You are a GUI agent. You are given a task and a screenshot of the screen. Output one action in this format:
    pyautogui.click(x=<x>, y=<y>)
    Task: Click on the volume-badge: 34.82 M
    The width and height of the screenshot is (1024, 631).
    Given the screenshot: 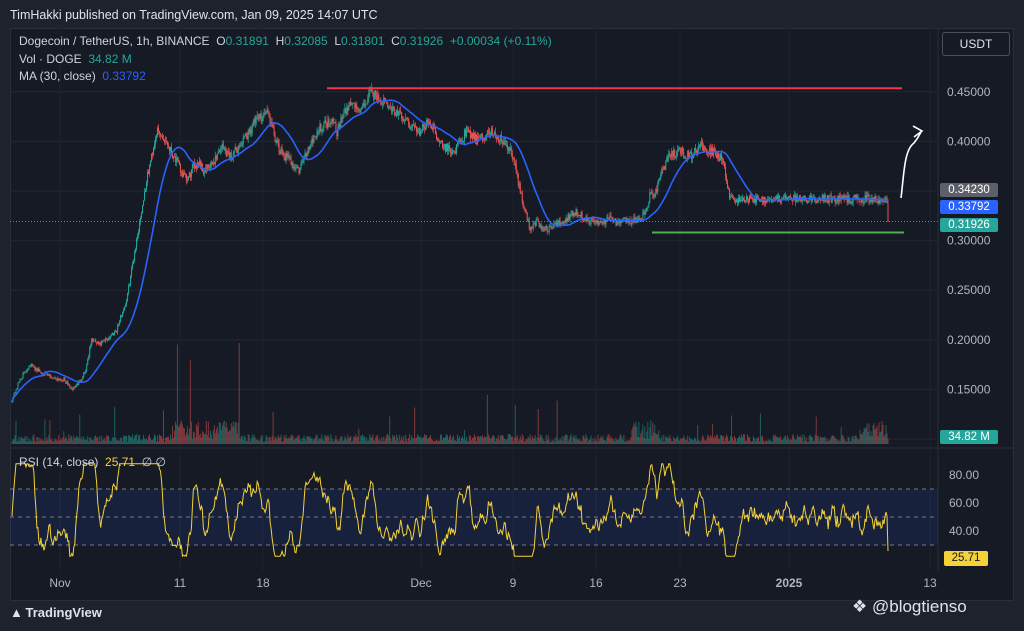 What is the action you would take?
    pyautogui.click(x=969, y=437)
    